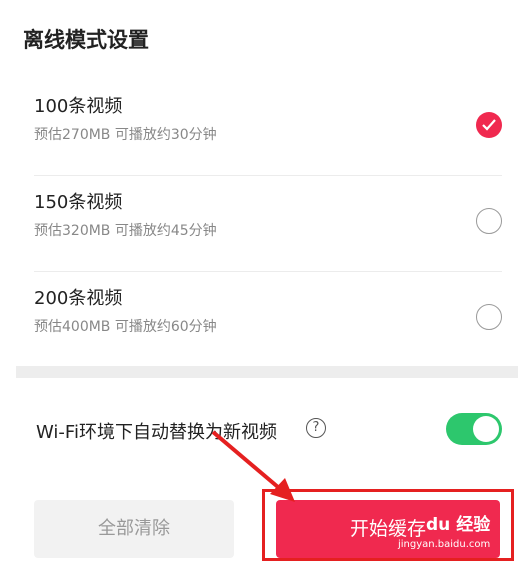 This screenshot has height=562, width=518. Describe the element at coordinates (444, 544) in the screenshot. I see `watermark-url: jingyan.baidu.com` at that location.